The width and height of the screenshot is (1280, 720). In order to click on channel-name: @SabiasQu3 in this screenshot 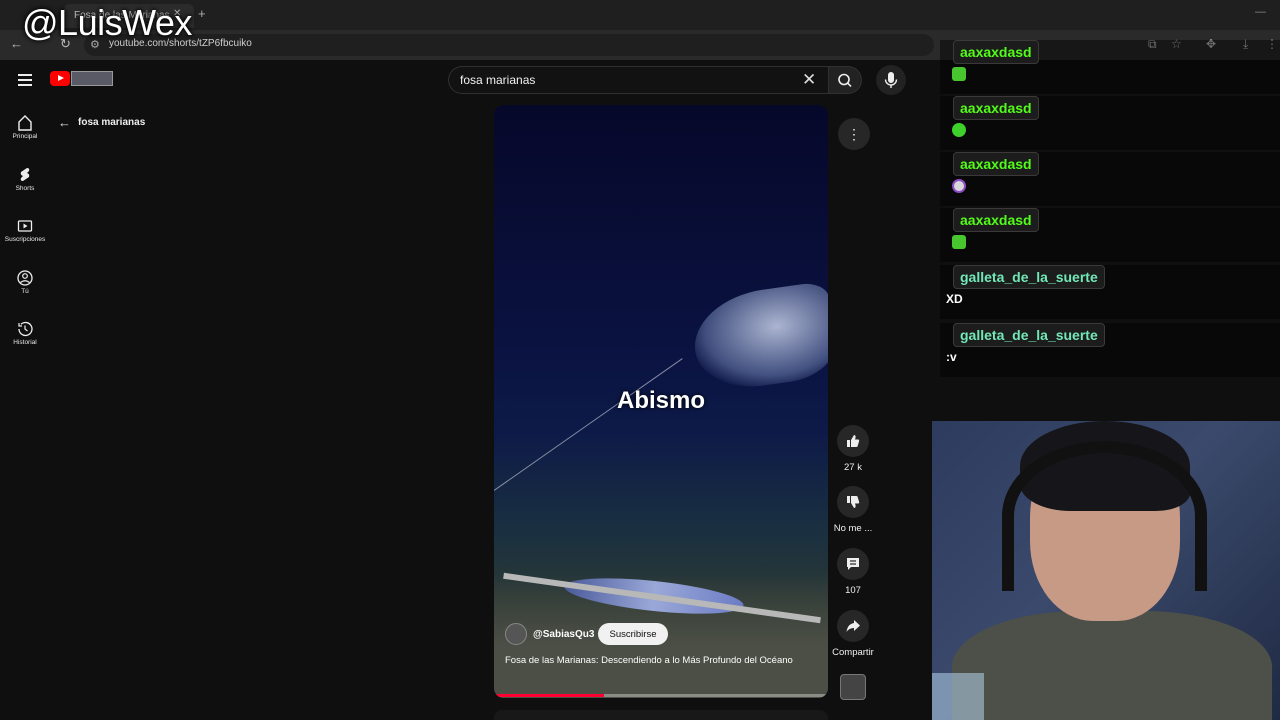, I will do `click(563, 634)`.